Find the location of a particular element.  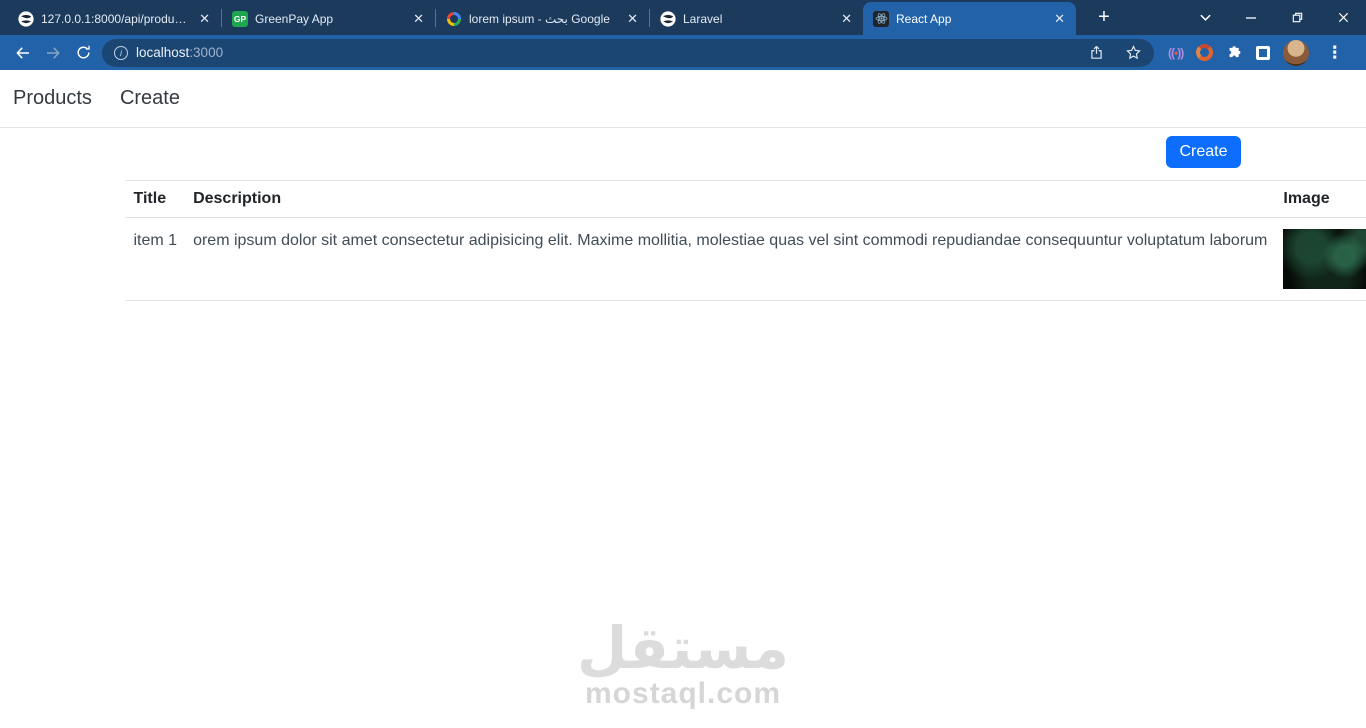

browser-menu-icon: ⋮ is located at coordinates (1334, 53).